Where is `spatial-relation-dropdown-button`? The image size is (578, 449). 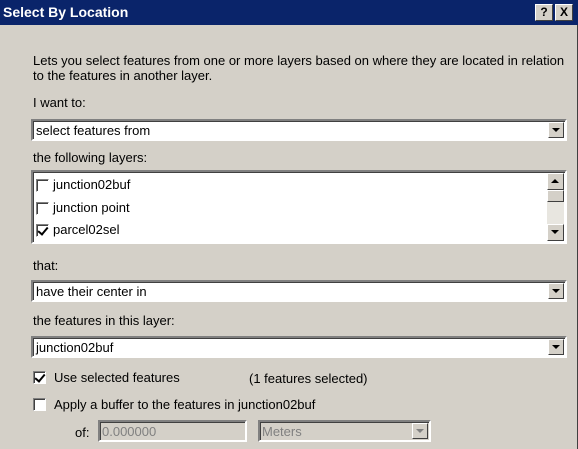 spatial-relation-dropdown-button is located at coordinates (556, 291).